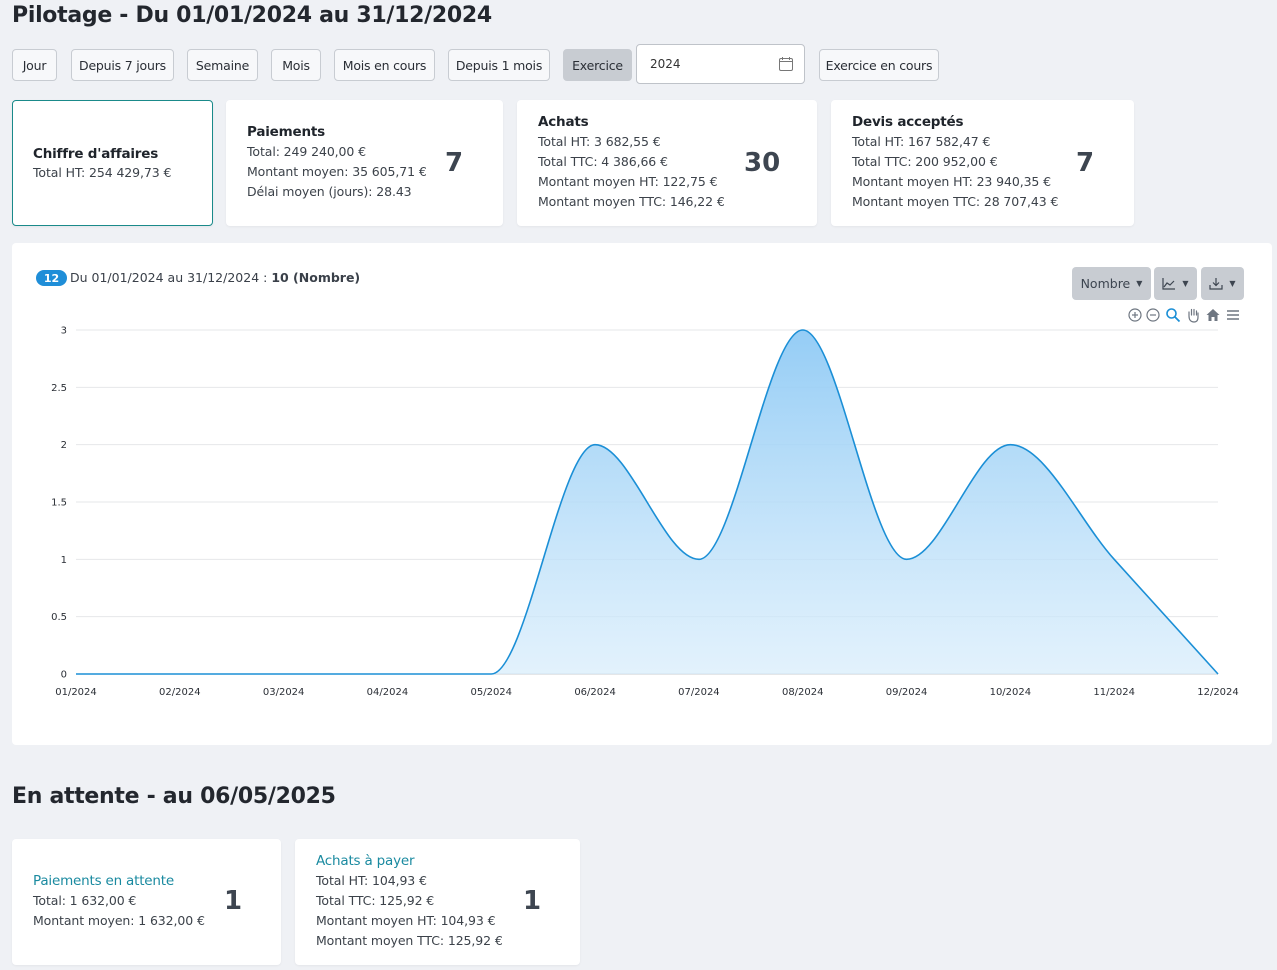  I want to click on kpi-line: Montant moyen TTC: 146,22 €, so click(631, 201).